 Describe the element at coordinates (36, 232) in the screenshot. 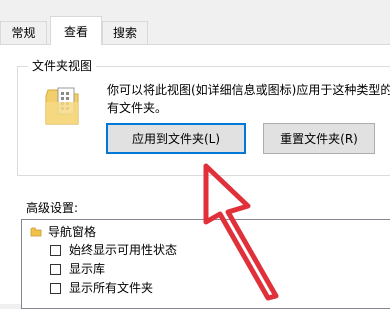

I see `folder-icon` at that location.